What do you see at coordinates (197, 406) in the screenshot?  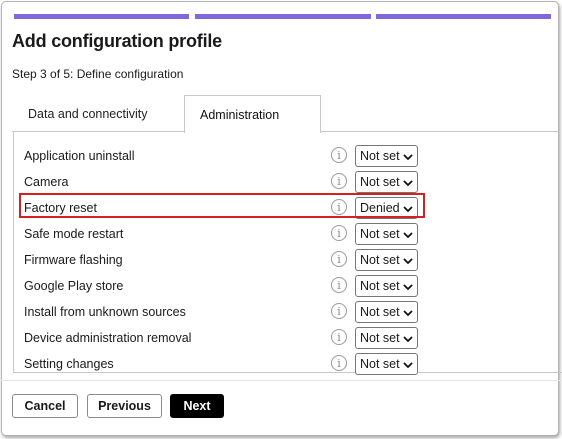 I see `next-button: Next` at bounding box center [197, 406].